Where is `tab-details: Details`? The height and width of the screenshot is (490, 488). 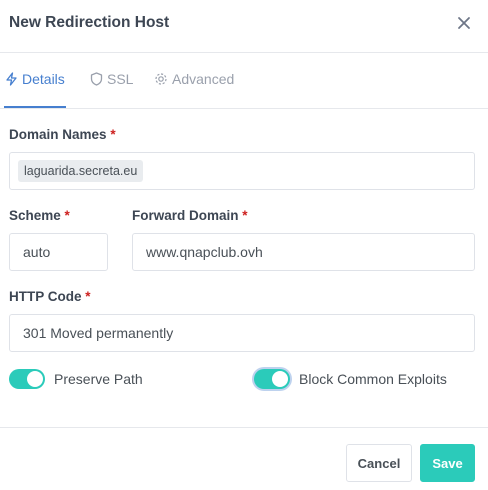
tab-details: Details is located at coordinates (35, 79).